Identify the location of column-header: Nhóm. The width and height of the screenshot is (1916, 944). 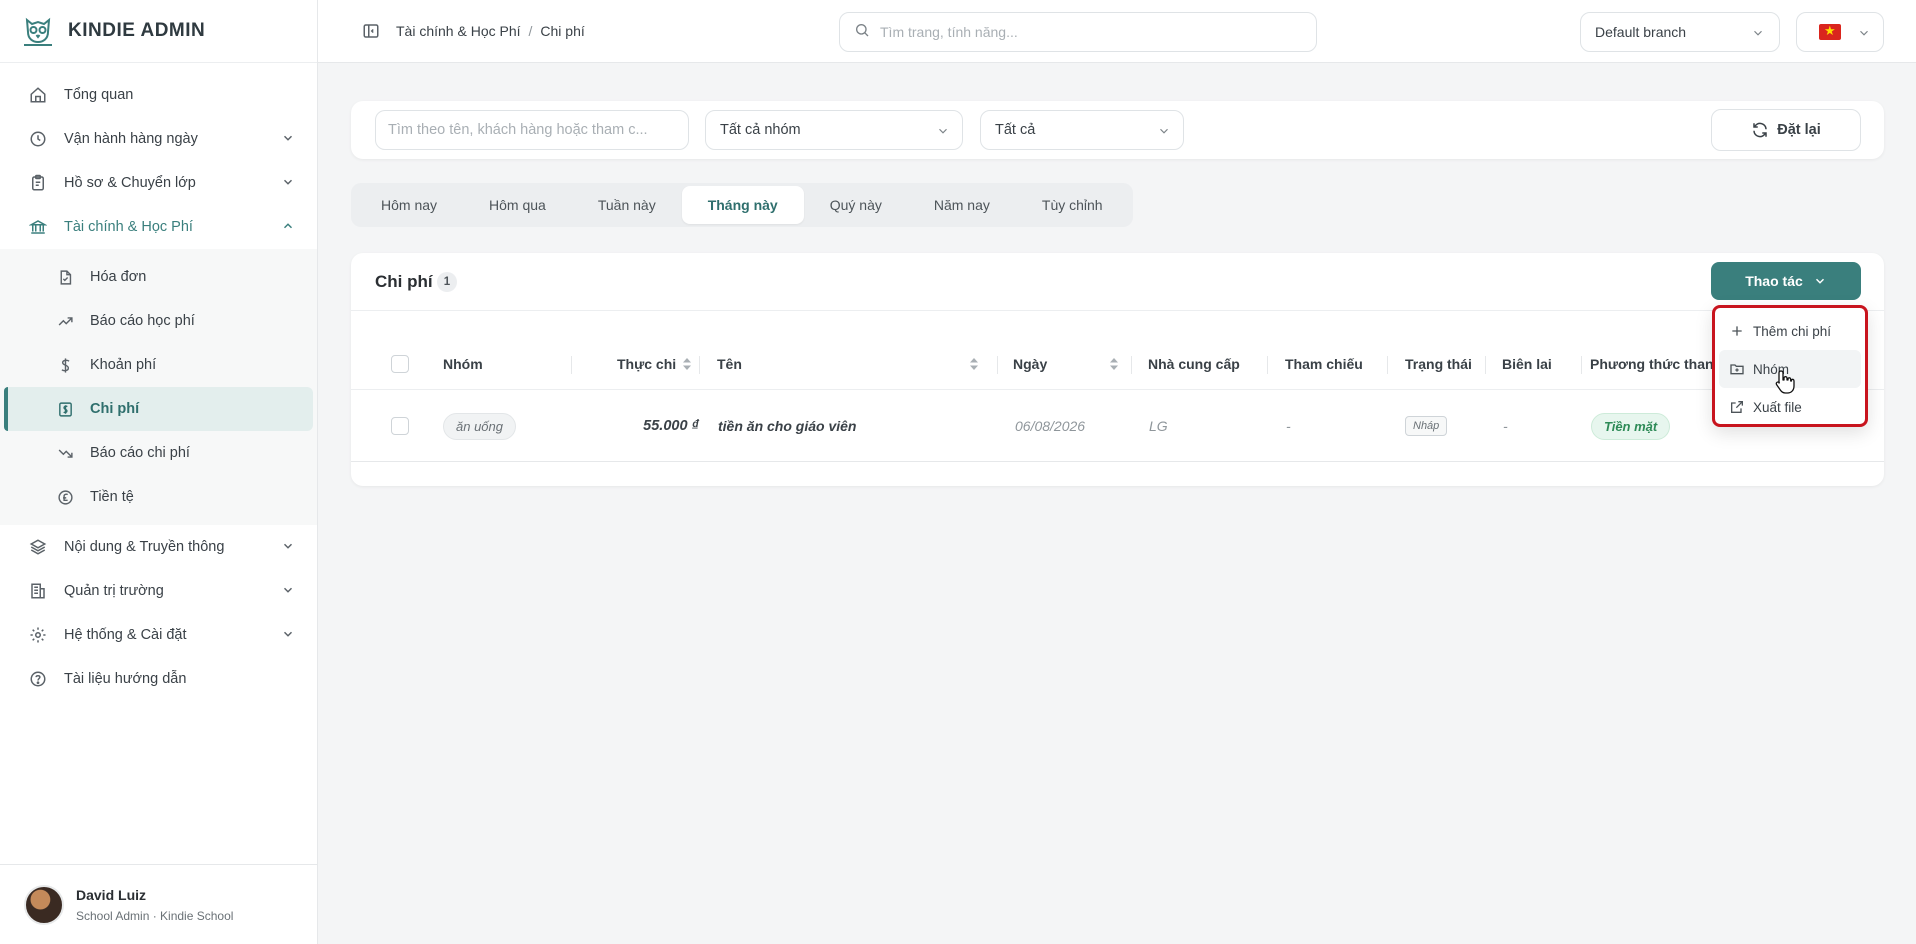
(463, 364).